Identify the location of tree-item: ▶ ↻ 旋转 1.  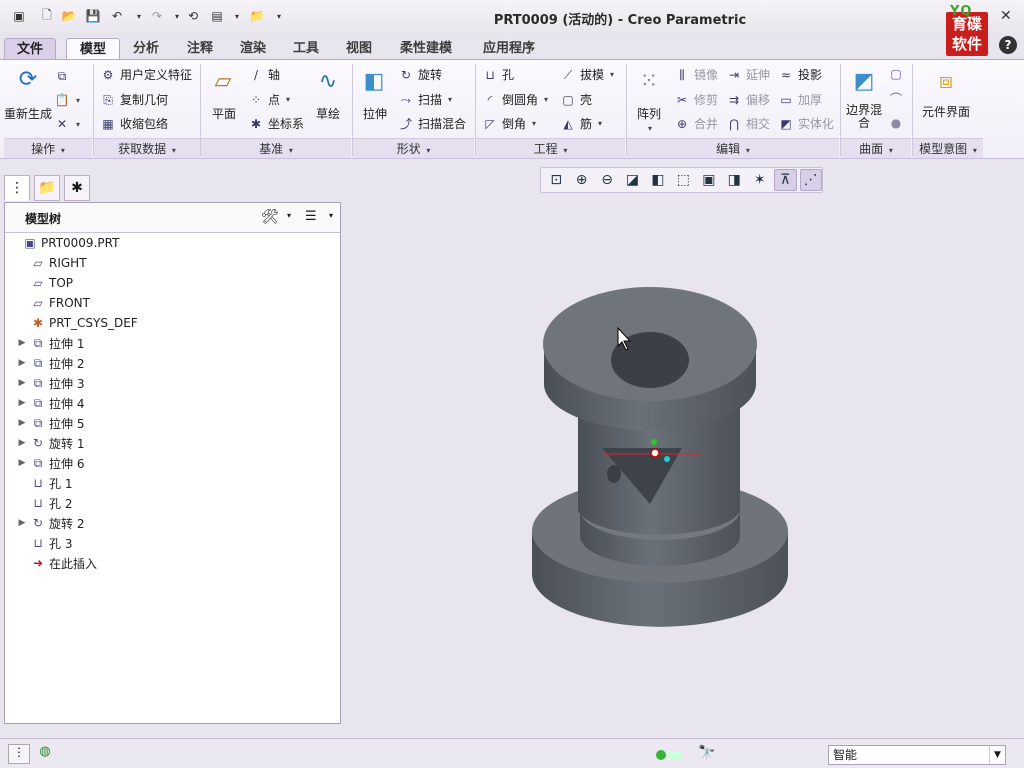
(165, 443).